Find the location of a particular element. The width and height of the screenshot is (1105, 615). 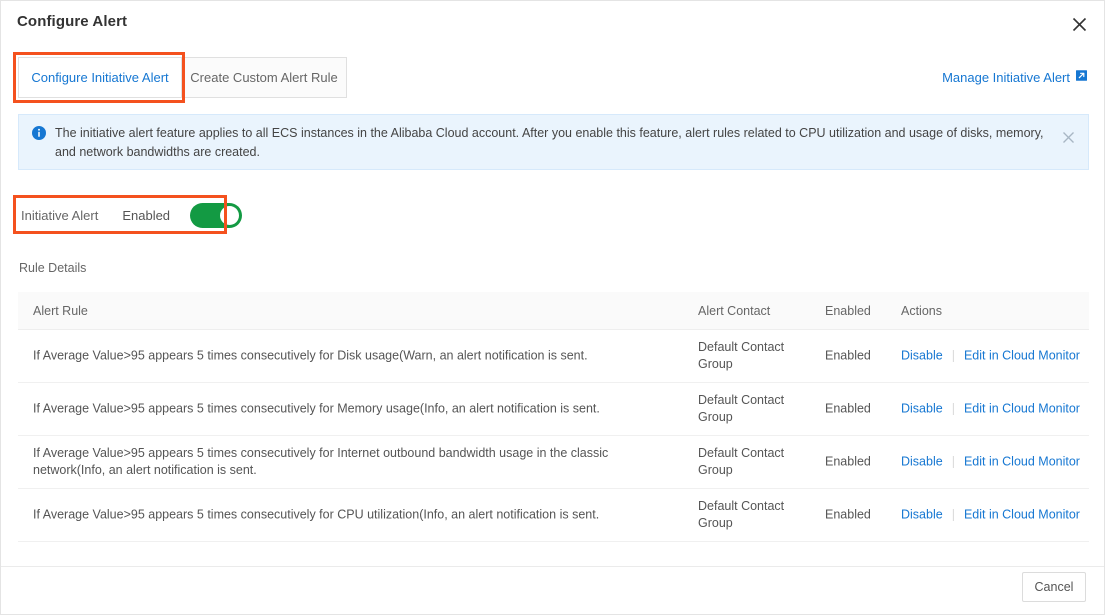

banner-close-icon is located at coordinates (1068, 140).